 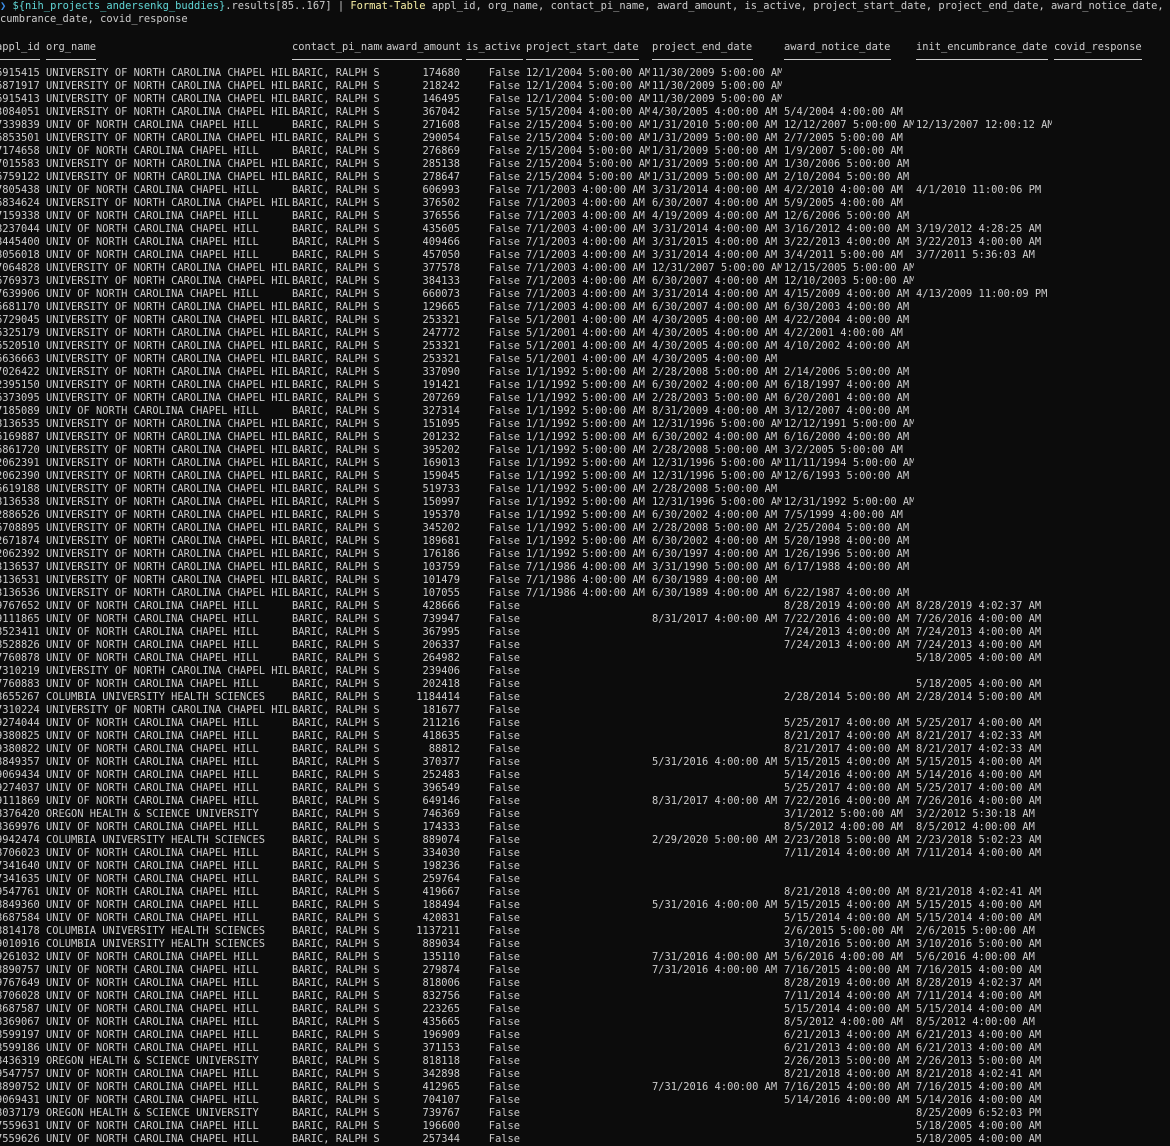 What do you see at coordinates (847, 242) in the screenshot?
I see `cell-award-notice-date: 3/22/2013 4:00:00 AM` at bounding box center [847, 242].